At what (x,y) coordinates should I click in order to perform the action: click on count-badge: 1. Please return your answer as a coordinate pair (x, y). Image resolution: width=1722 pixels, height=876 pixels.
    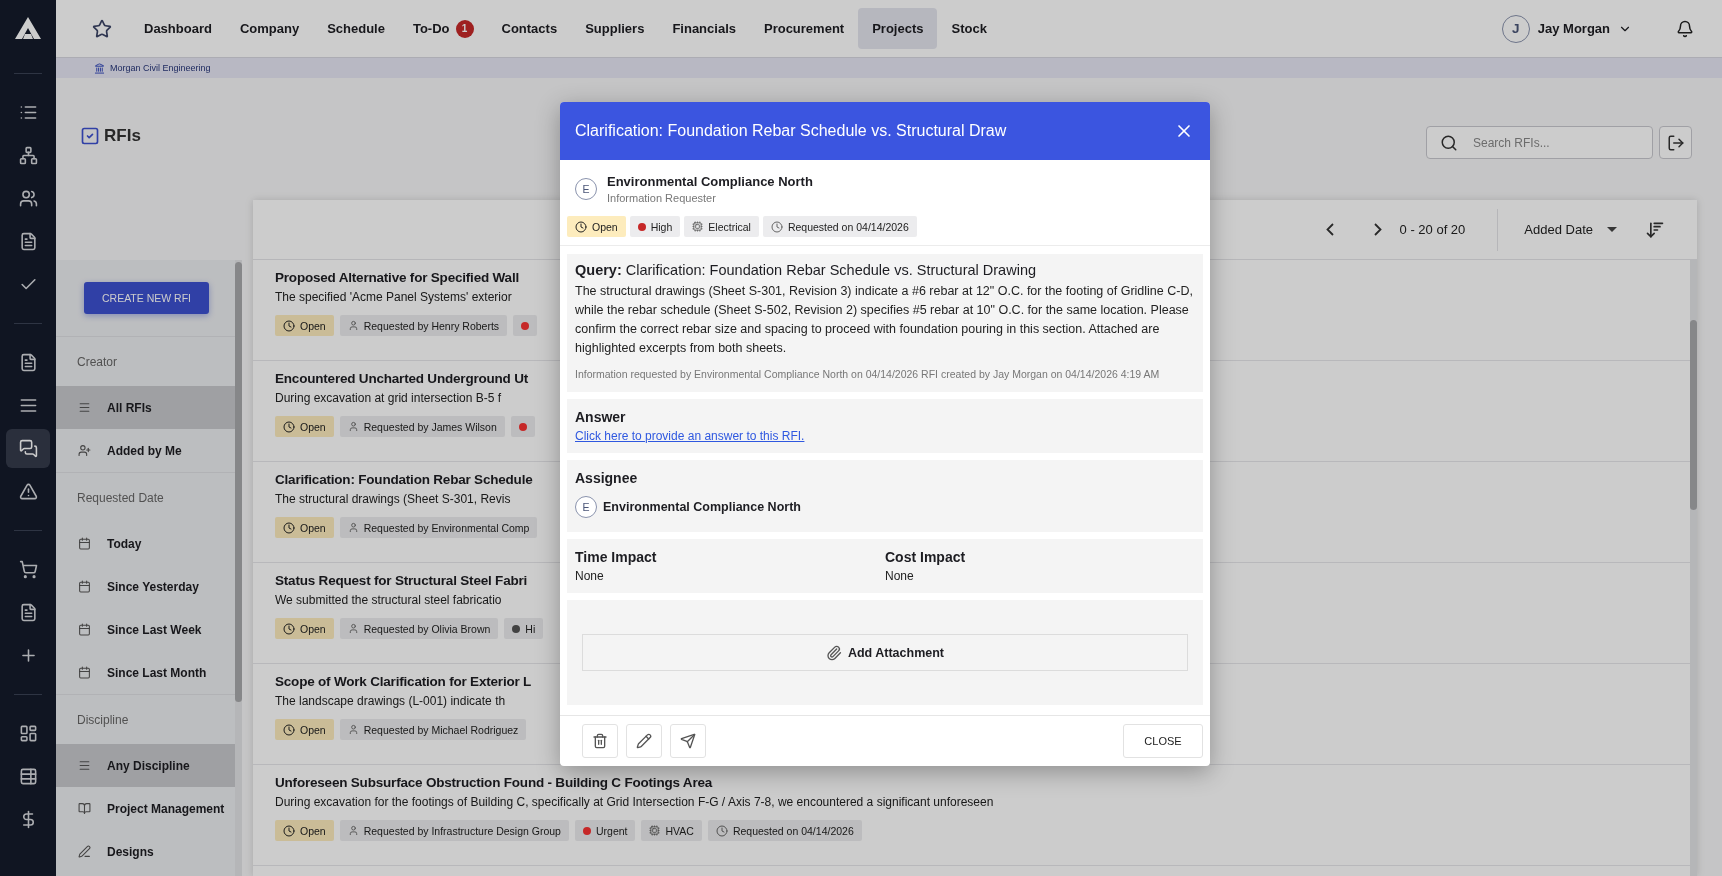
    Looking at the image, I should click on (464, 28).